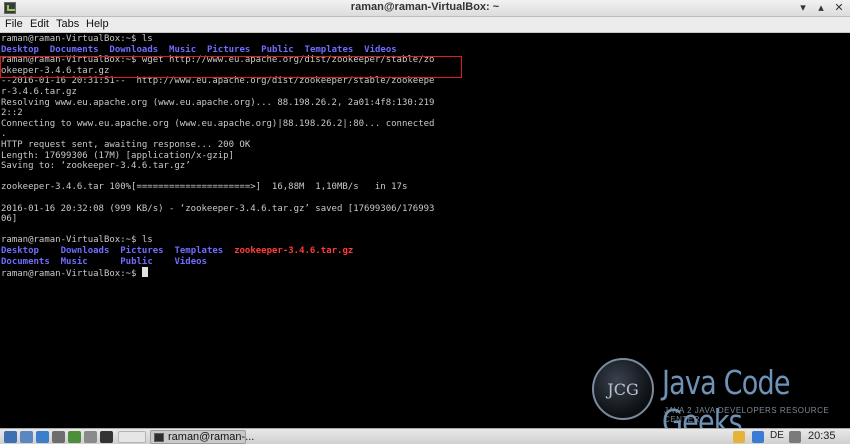 This screenshot has width=850, height=444. What do you see at coordinates (10, 437) in the screenshot?
I see `start-menu-icon` at bounding box center [10, 437].